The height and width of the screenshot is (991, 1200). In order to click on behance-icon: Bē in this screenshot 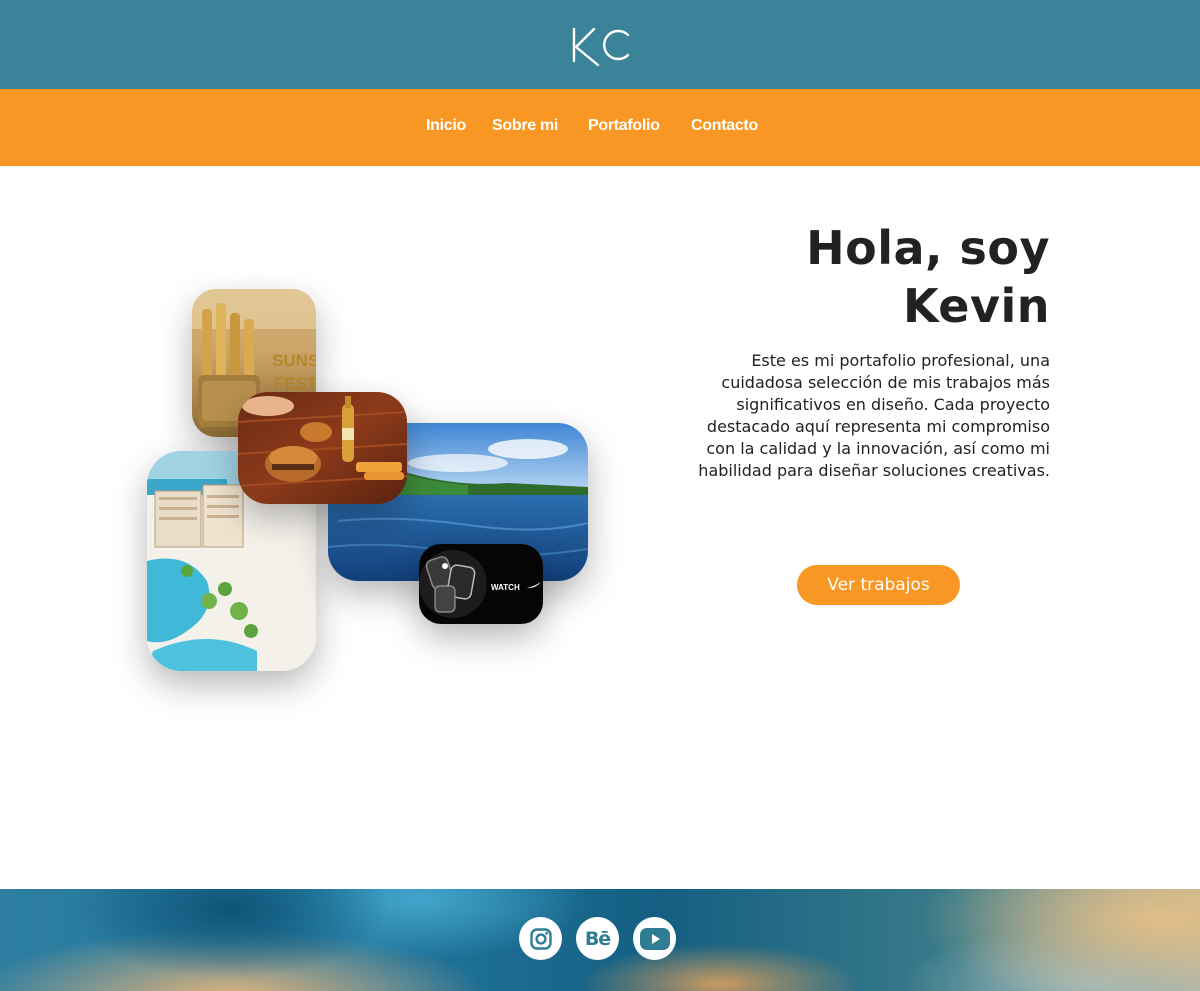, I will do `click(597, 938)`.